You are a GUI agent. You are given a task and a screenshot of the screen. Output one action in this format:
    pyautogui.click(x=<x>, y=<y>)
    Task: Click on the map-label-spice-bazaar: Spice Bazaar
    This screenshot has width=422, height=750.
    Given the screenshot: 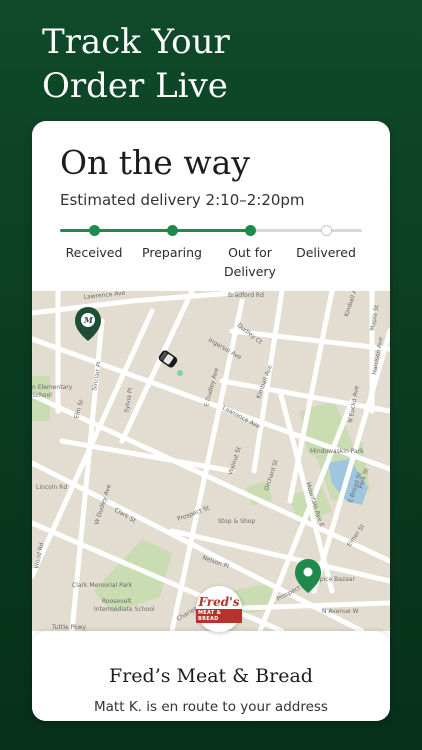 What is the action you would take?
    pyautogui.click(x=335, y=579)
    